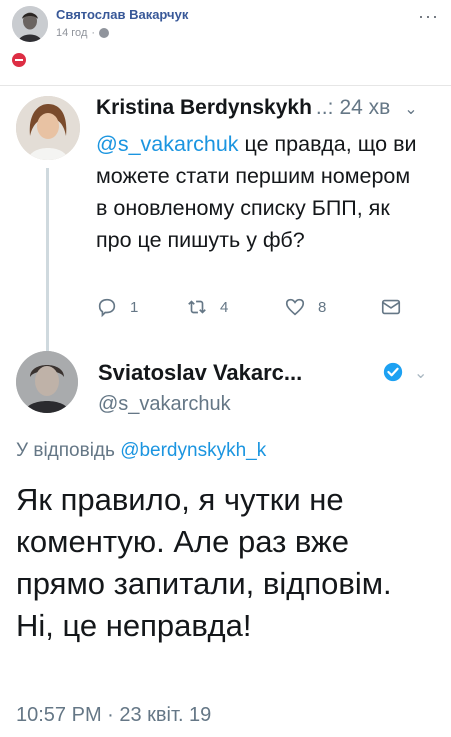 This screenshot has width=451, height=737. Describe the element at coordinates (261, 309) in the screenshot. I see `tweet1-actions: 1 4 8` at that location.